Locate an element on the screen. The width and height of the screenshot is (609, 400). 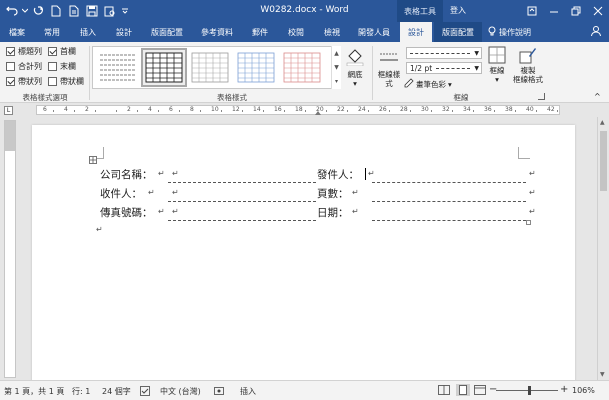
ruler-number: 18 is located at coordinates (299, 109).